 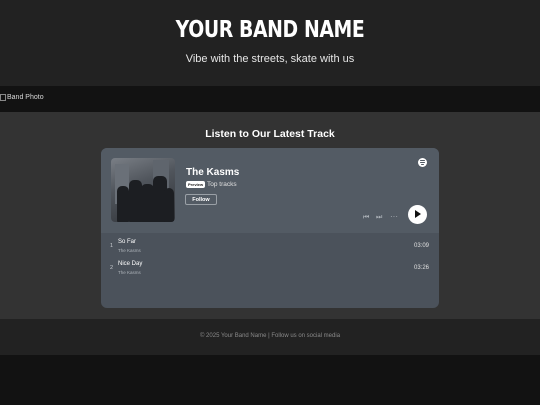 What do you see at coordinates (201, 199) in the screenshot?
I see `follow-button: Follow` at bounding box center [201, 199].